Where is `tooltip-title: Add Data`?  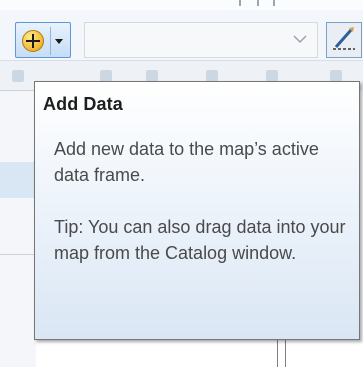
tooltip-title: Add Data is located at coordinates (83, 104).